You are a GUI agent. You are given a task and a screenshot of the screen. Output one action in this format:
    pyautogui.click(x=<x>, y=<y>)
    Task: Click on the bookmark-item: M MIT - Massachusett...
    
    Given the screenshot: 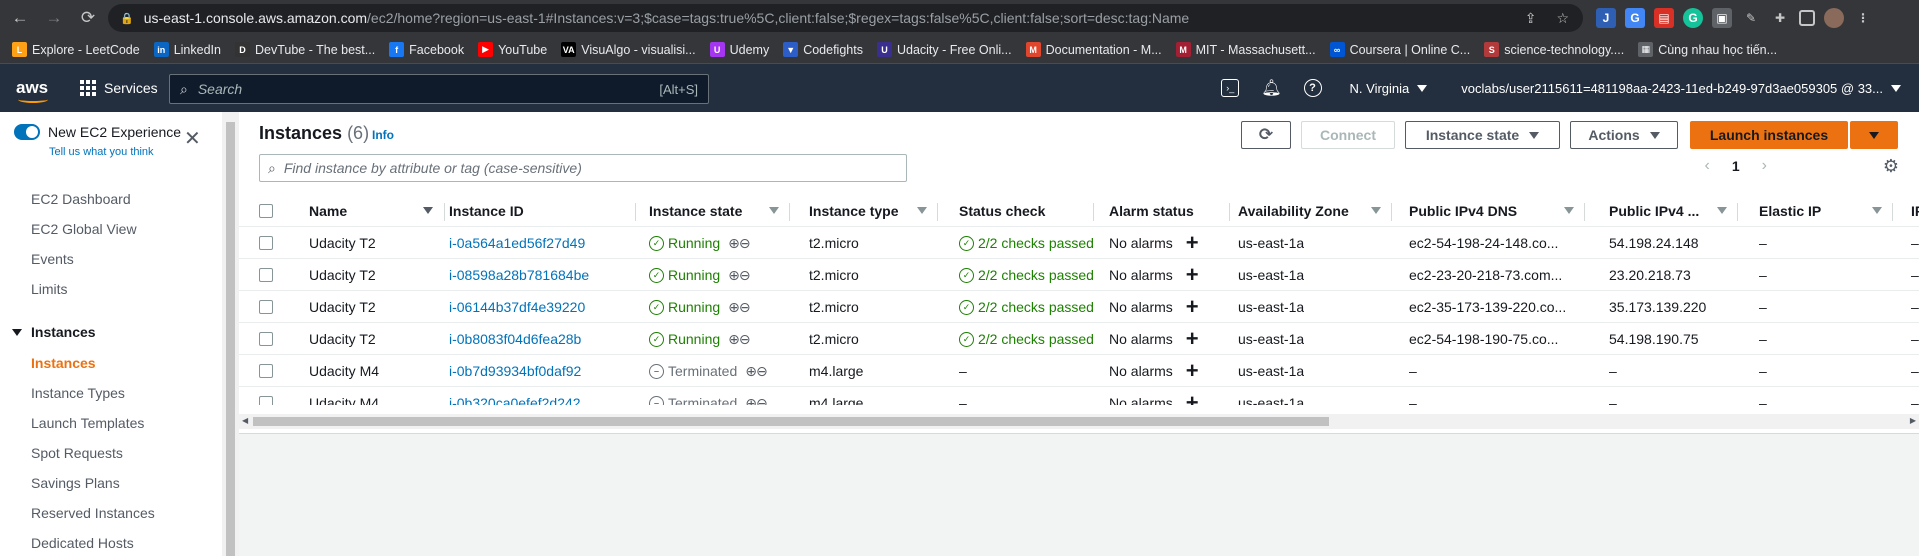 What is the action you would take?
    pyautogui.click(x=1245, y=49)
    